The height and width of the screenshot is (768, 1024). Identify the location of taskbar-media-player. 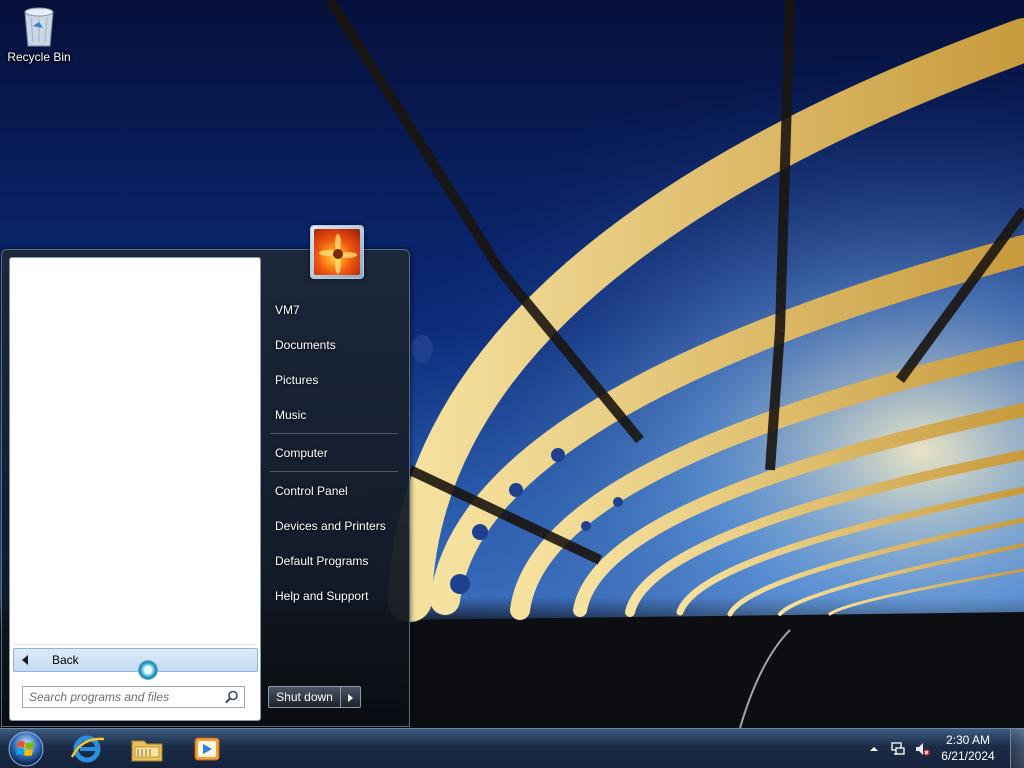
(207, 749).